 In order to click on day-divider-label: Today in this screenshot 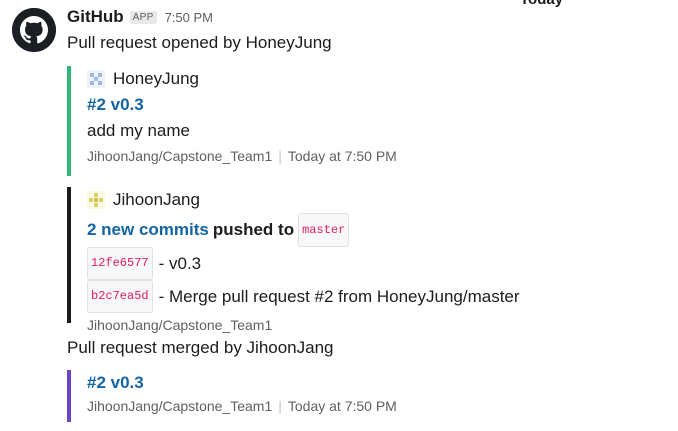, I will do `click(541, 4)`.